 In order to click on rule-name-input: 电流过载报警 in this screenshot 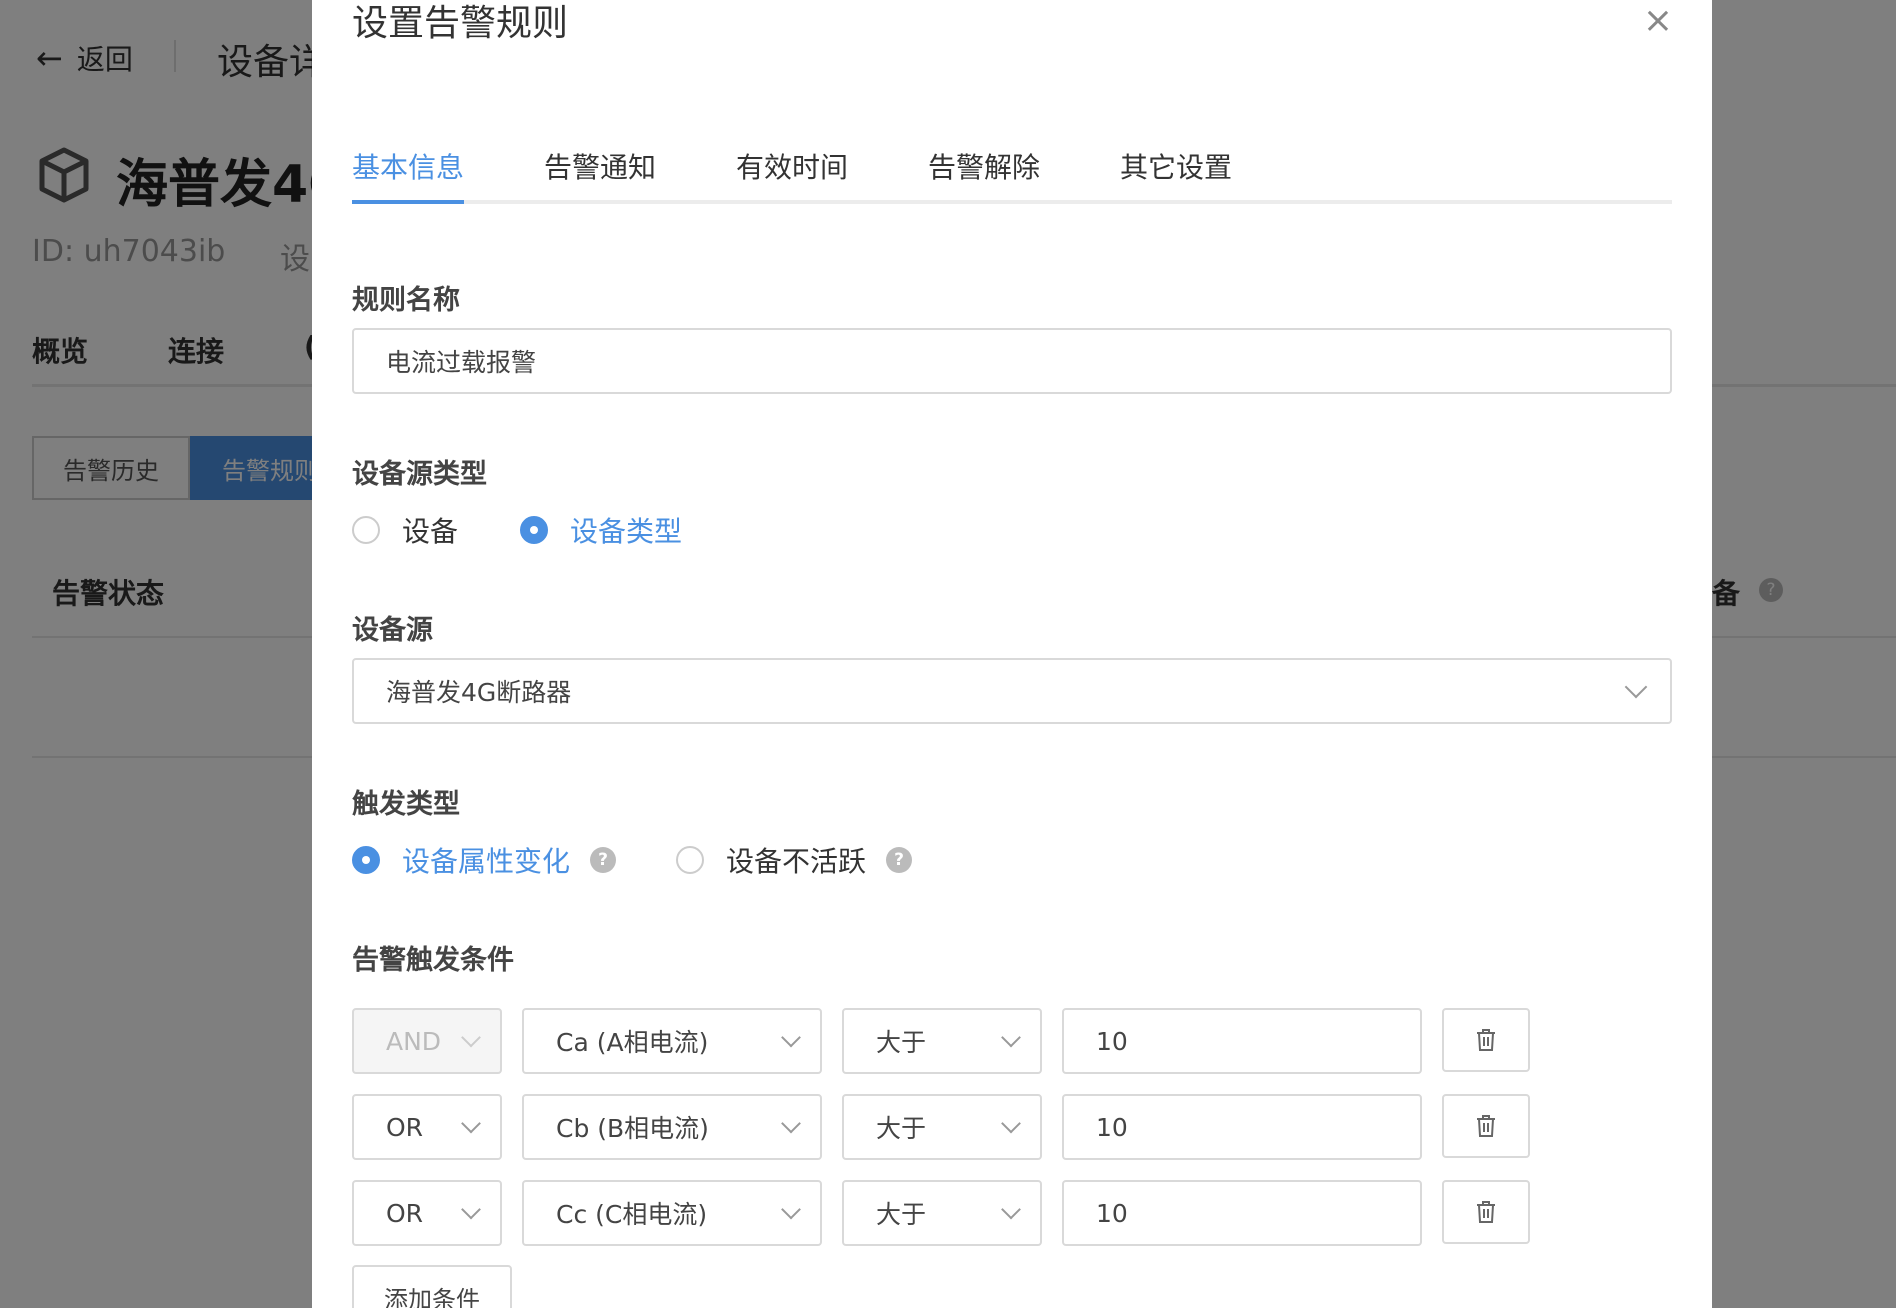, I will do `click(1012, 361)`.